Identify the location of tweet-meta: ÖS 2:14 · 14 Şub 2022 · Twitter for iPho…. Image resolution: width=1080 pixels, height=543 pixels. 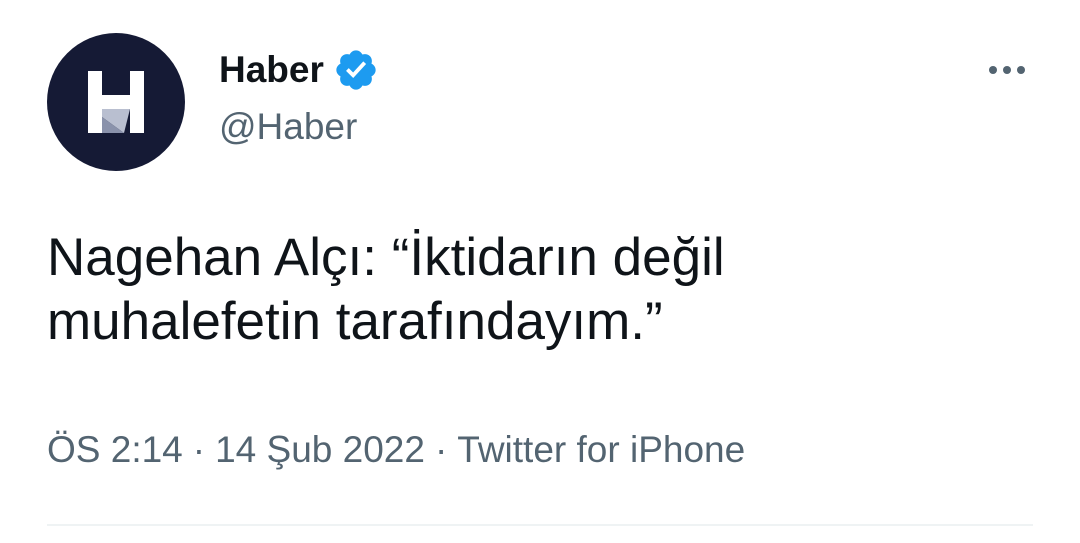
(396, 450).